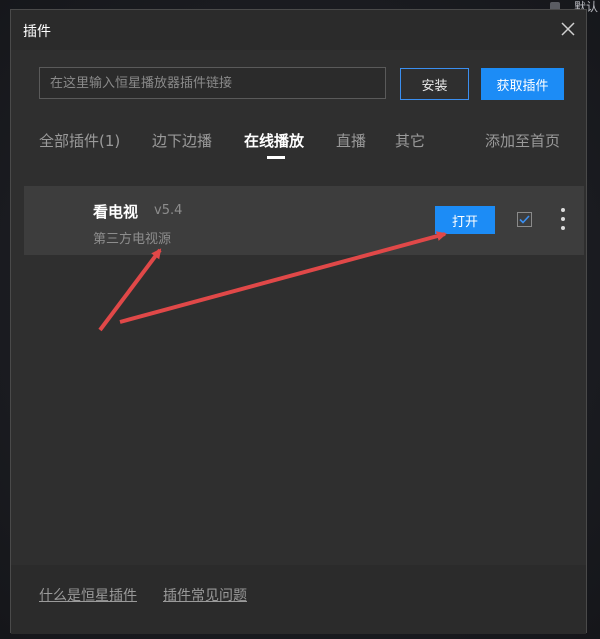  I want to click on dialog-footer: 什么是恒星插件 插件常见问题, so click(298, 599).